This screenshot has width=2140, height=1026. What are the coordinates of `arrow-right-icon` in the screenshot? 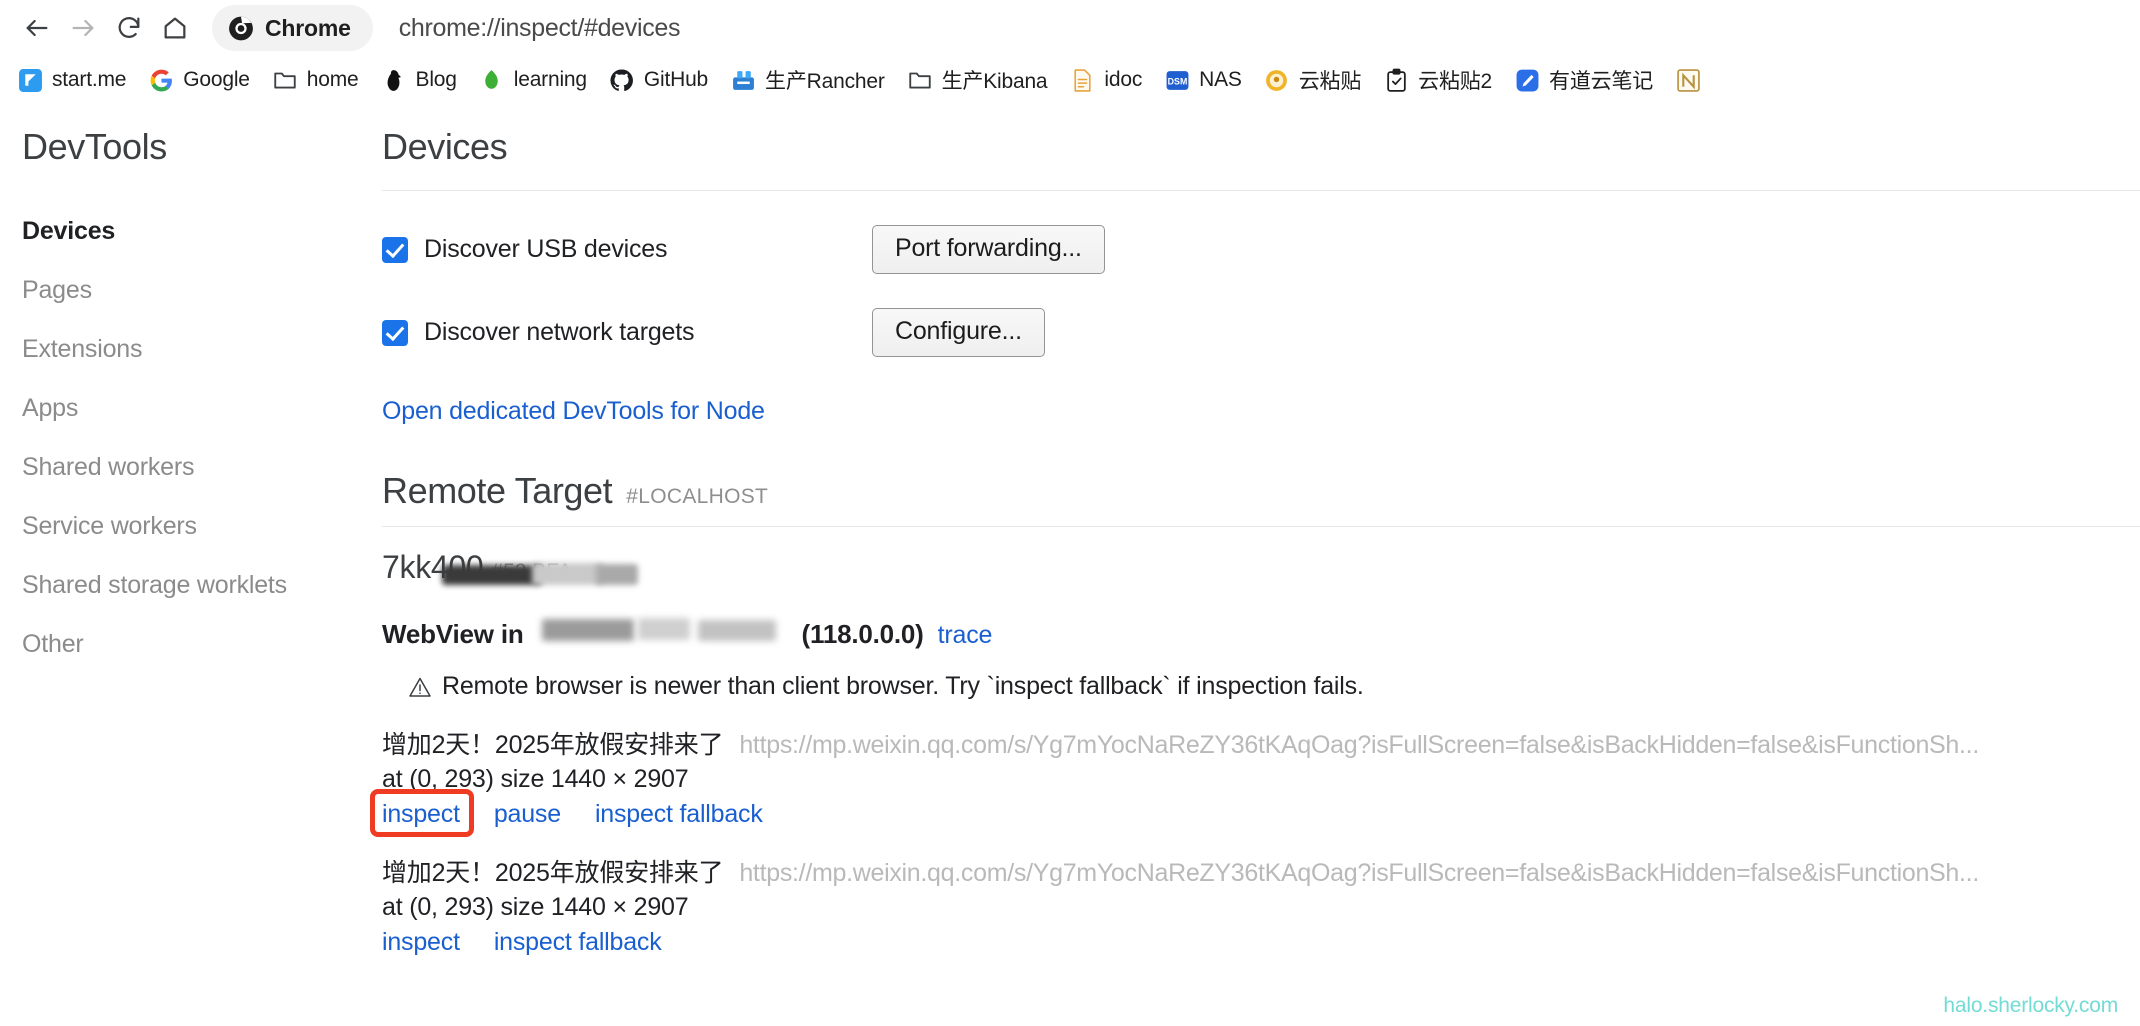 It's located at (83, 28).